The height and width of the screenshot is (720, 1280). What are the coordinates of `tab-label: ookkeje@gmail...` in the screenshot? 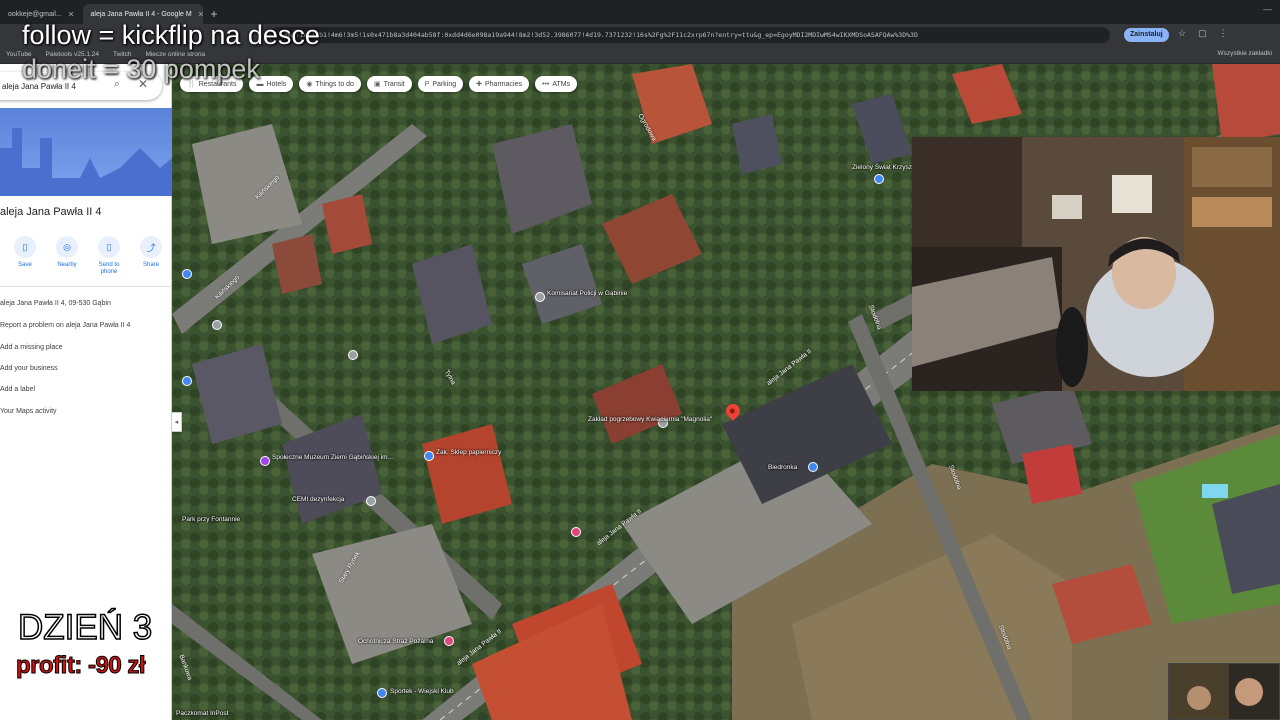 It's located at (35, 14).